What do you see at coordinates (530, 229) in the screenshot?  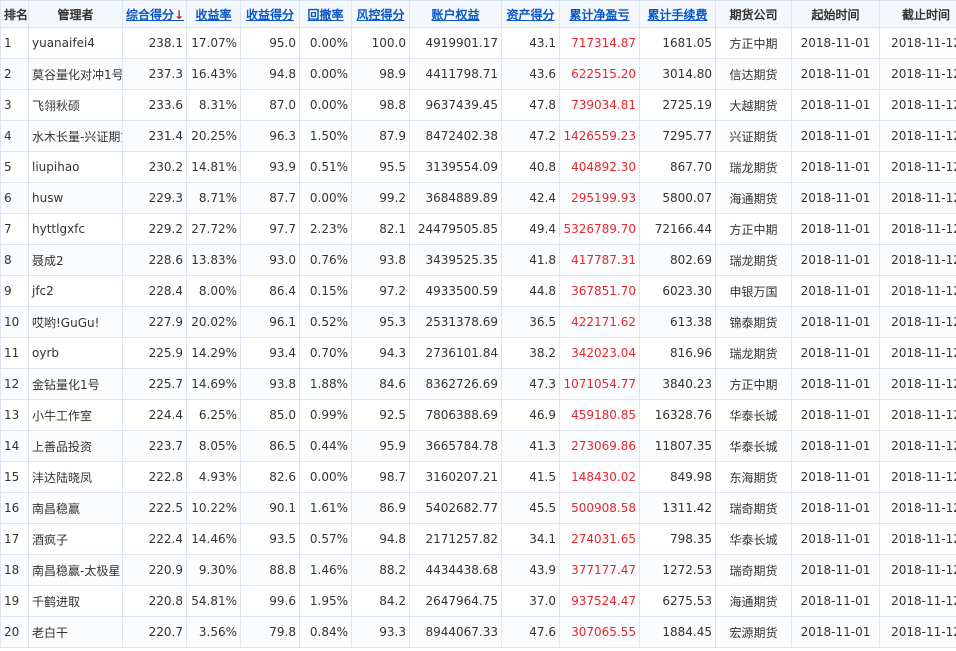 I see `cell-asset-score: 49.4` at bounding box center [530, 229].